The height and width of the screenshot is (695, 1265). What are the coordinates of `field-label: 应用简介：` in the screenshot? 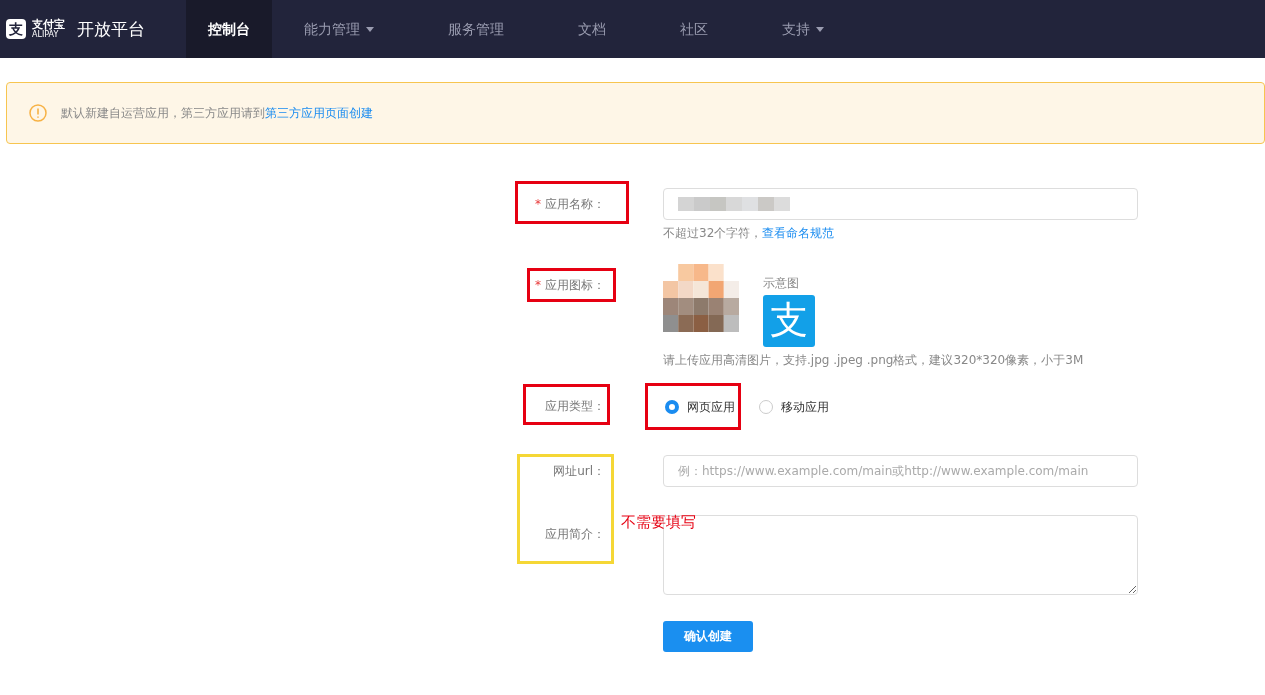 It's located at (574, 535).